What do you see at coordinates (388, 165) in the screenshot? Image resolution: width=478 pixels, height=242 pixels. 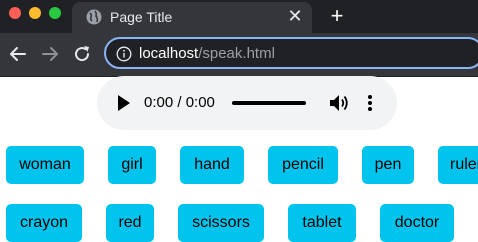 I see `word-button-pen: pen` at bounding box center [388, 165].